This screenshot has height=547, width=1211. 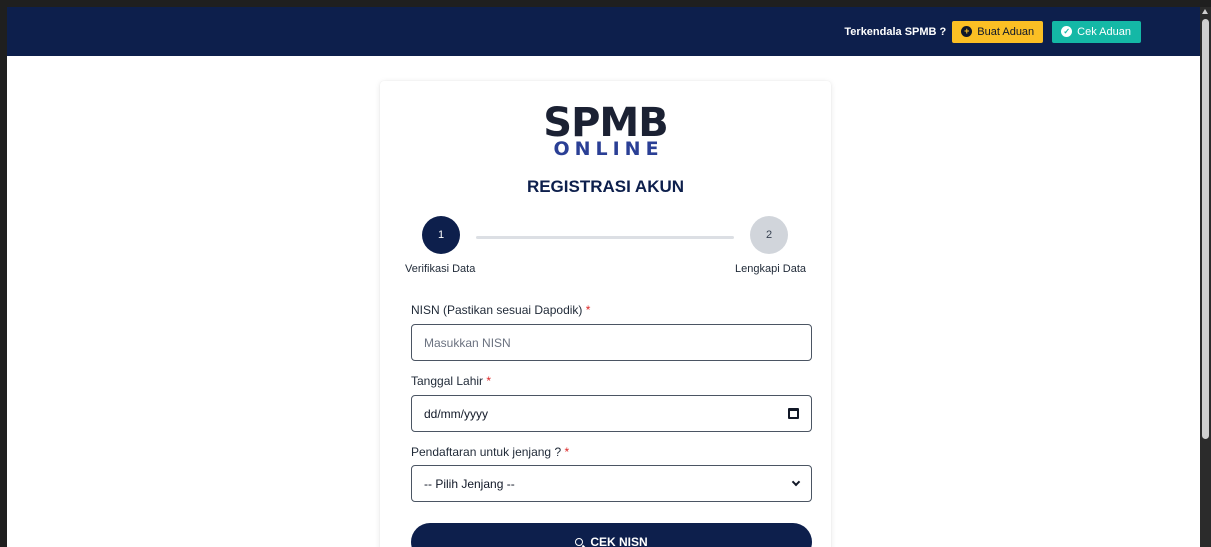 What do you see at coordinates (497, 310) in the screenshot?
I see `nisn-label-text: NISN (Pastikan sesuai Dapodik)` at bounding box center [497, 310].